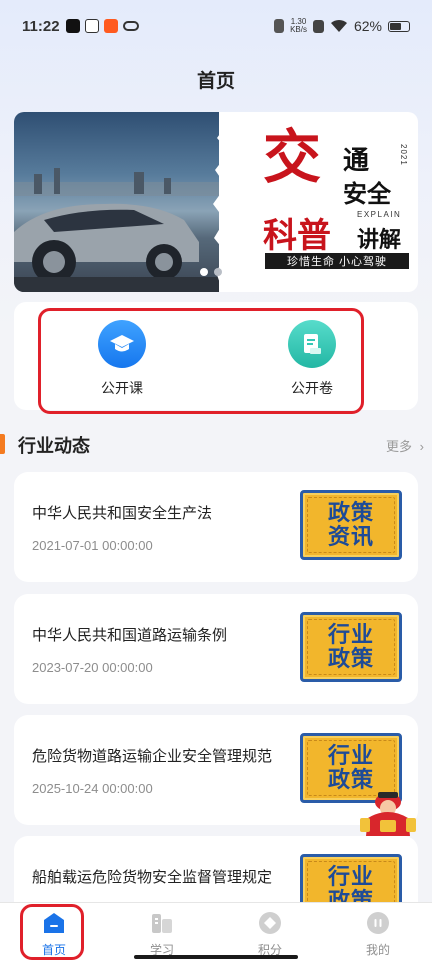 The width and height of the screenshot is (432, 964). Describe the element at coordinates (54, 446) in the screenshot. I see `section-title: 行业动态` at that location.